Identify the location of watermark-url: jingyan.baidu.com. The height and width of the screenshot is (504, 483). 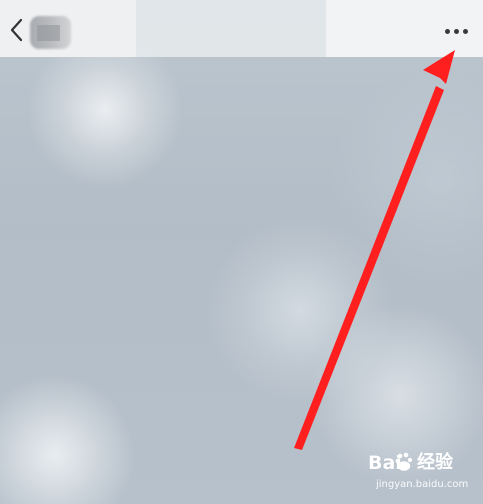
(422, 484).